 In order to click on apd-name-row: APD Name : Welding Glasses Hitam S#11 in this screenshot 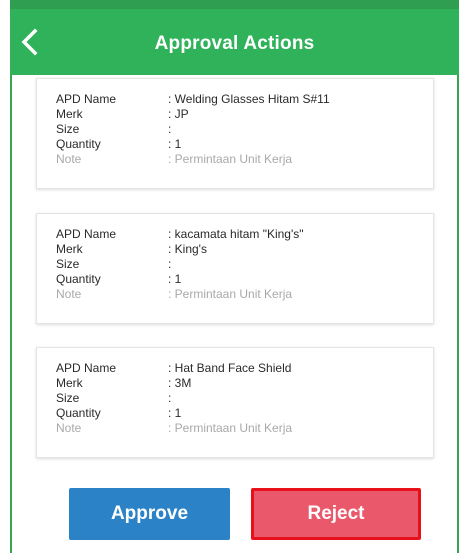, I will do `click(244, 98)`.